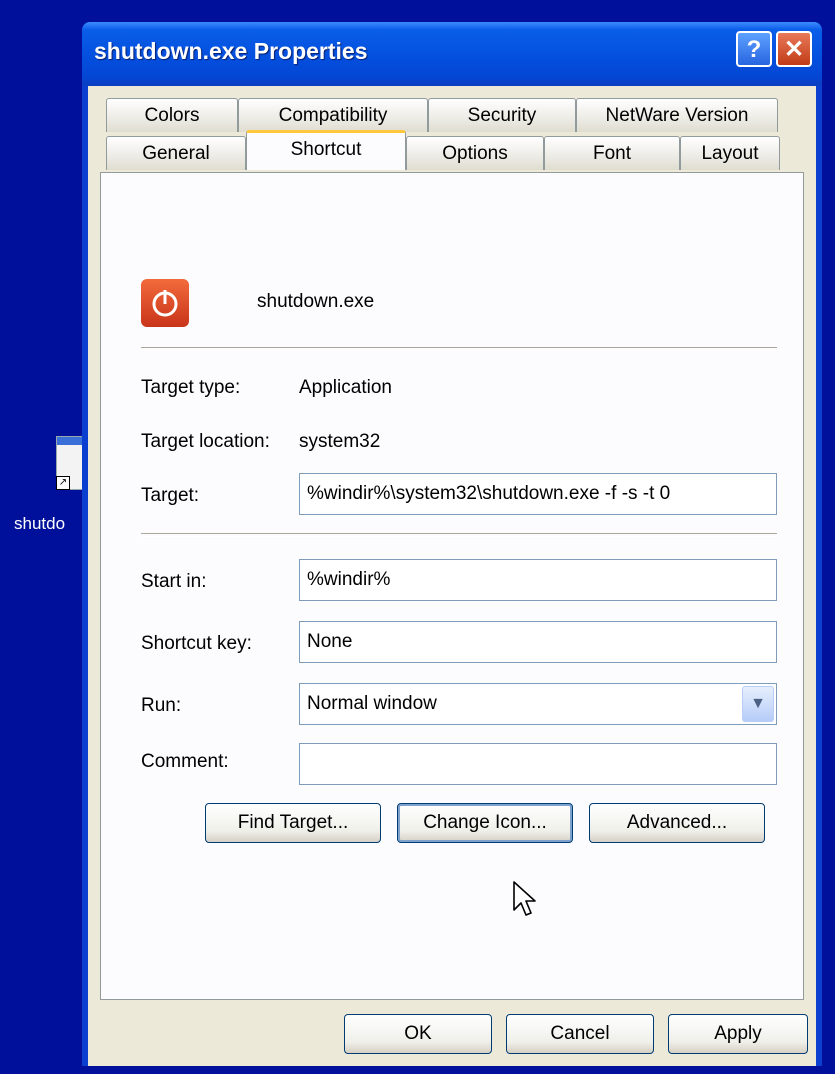 This screenshot has height=1074, width=835. I want to click on shortcut-name: shutdown.exe, so click(316, 301).